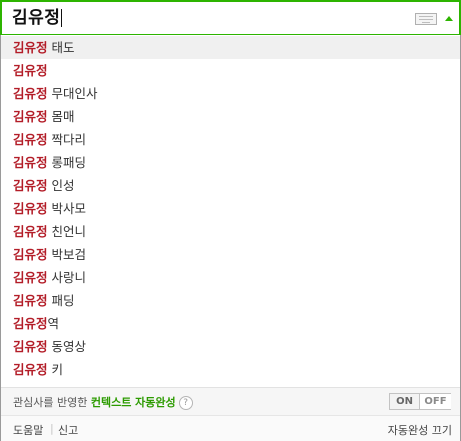 This screenshot has height=441, width=461. What do you see at coordinates (435, 401) in the screenshot?
I see `toggle-off-button: OFF` at bounding box center [435, 401].